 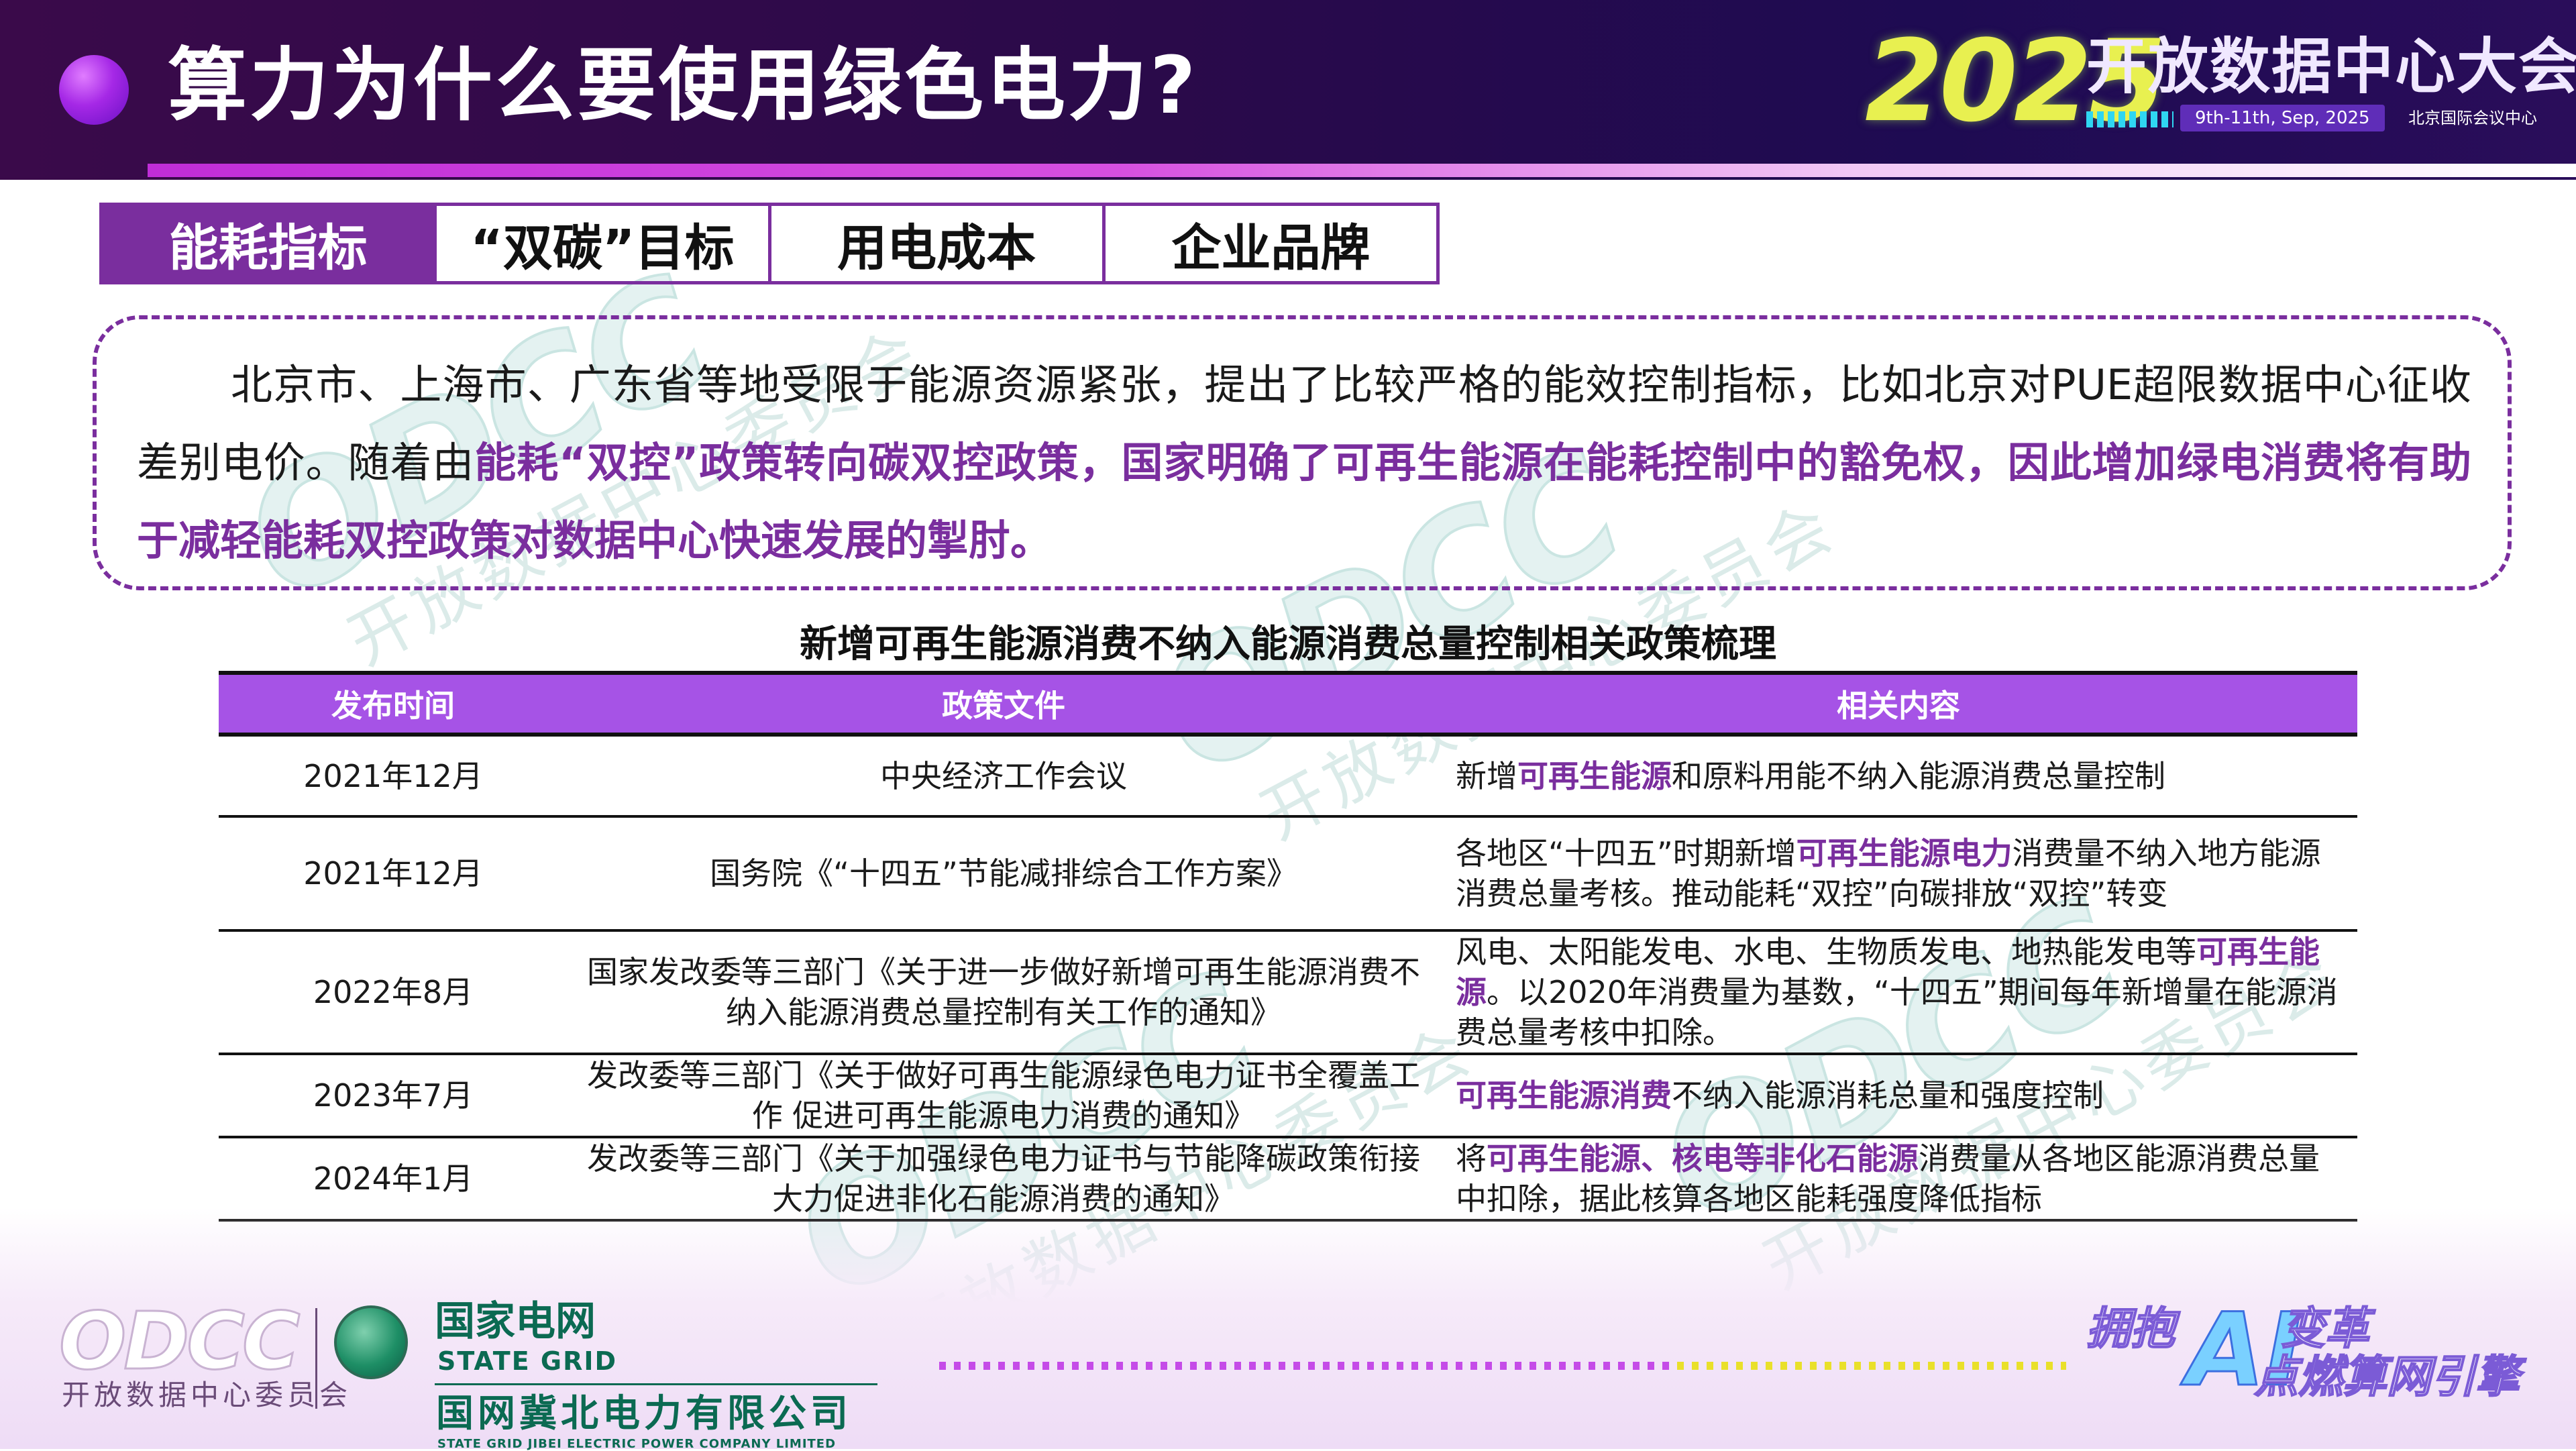 I want to click on cell-document: 中央经济工作会议, so click(x=1004, y=776).